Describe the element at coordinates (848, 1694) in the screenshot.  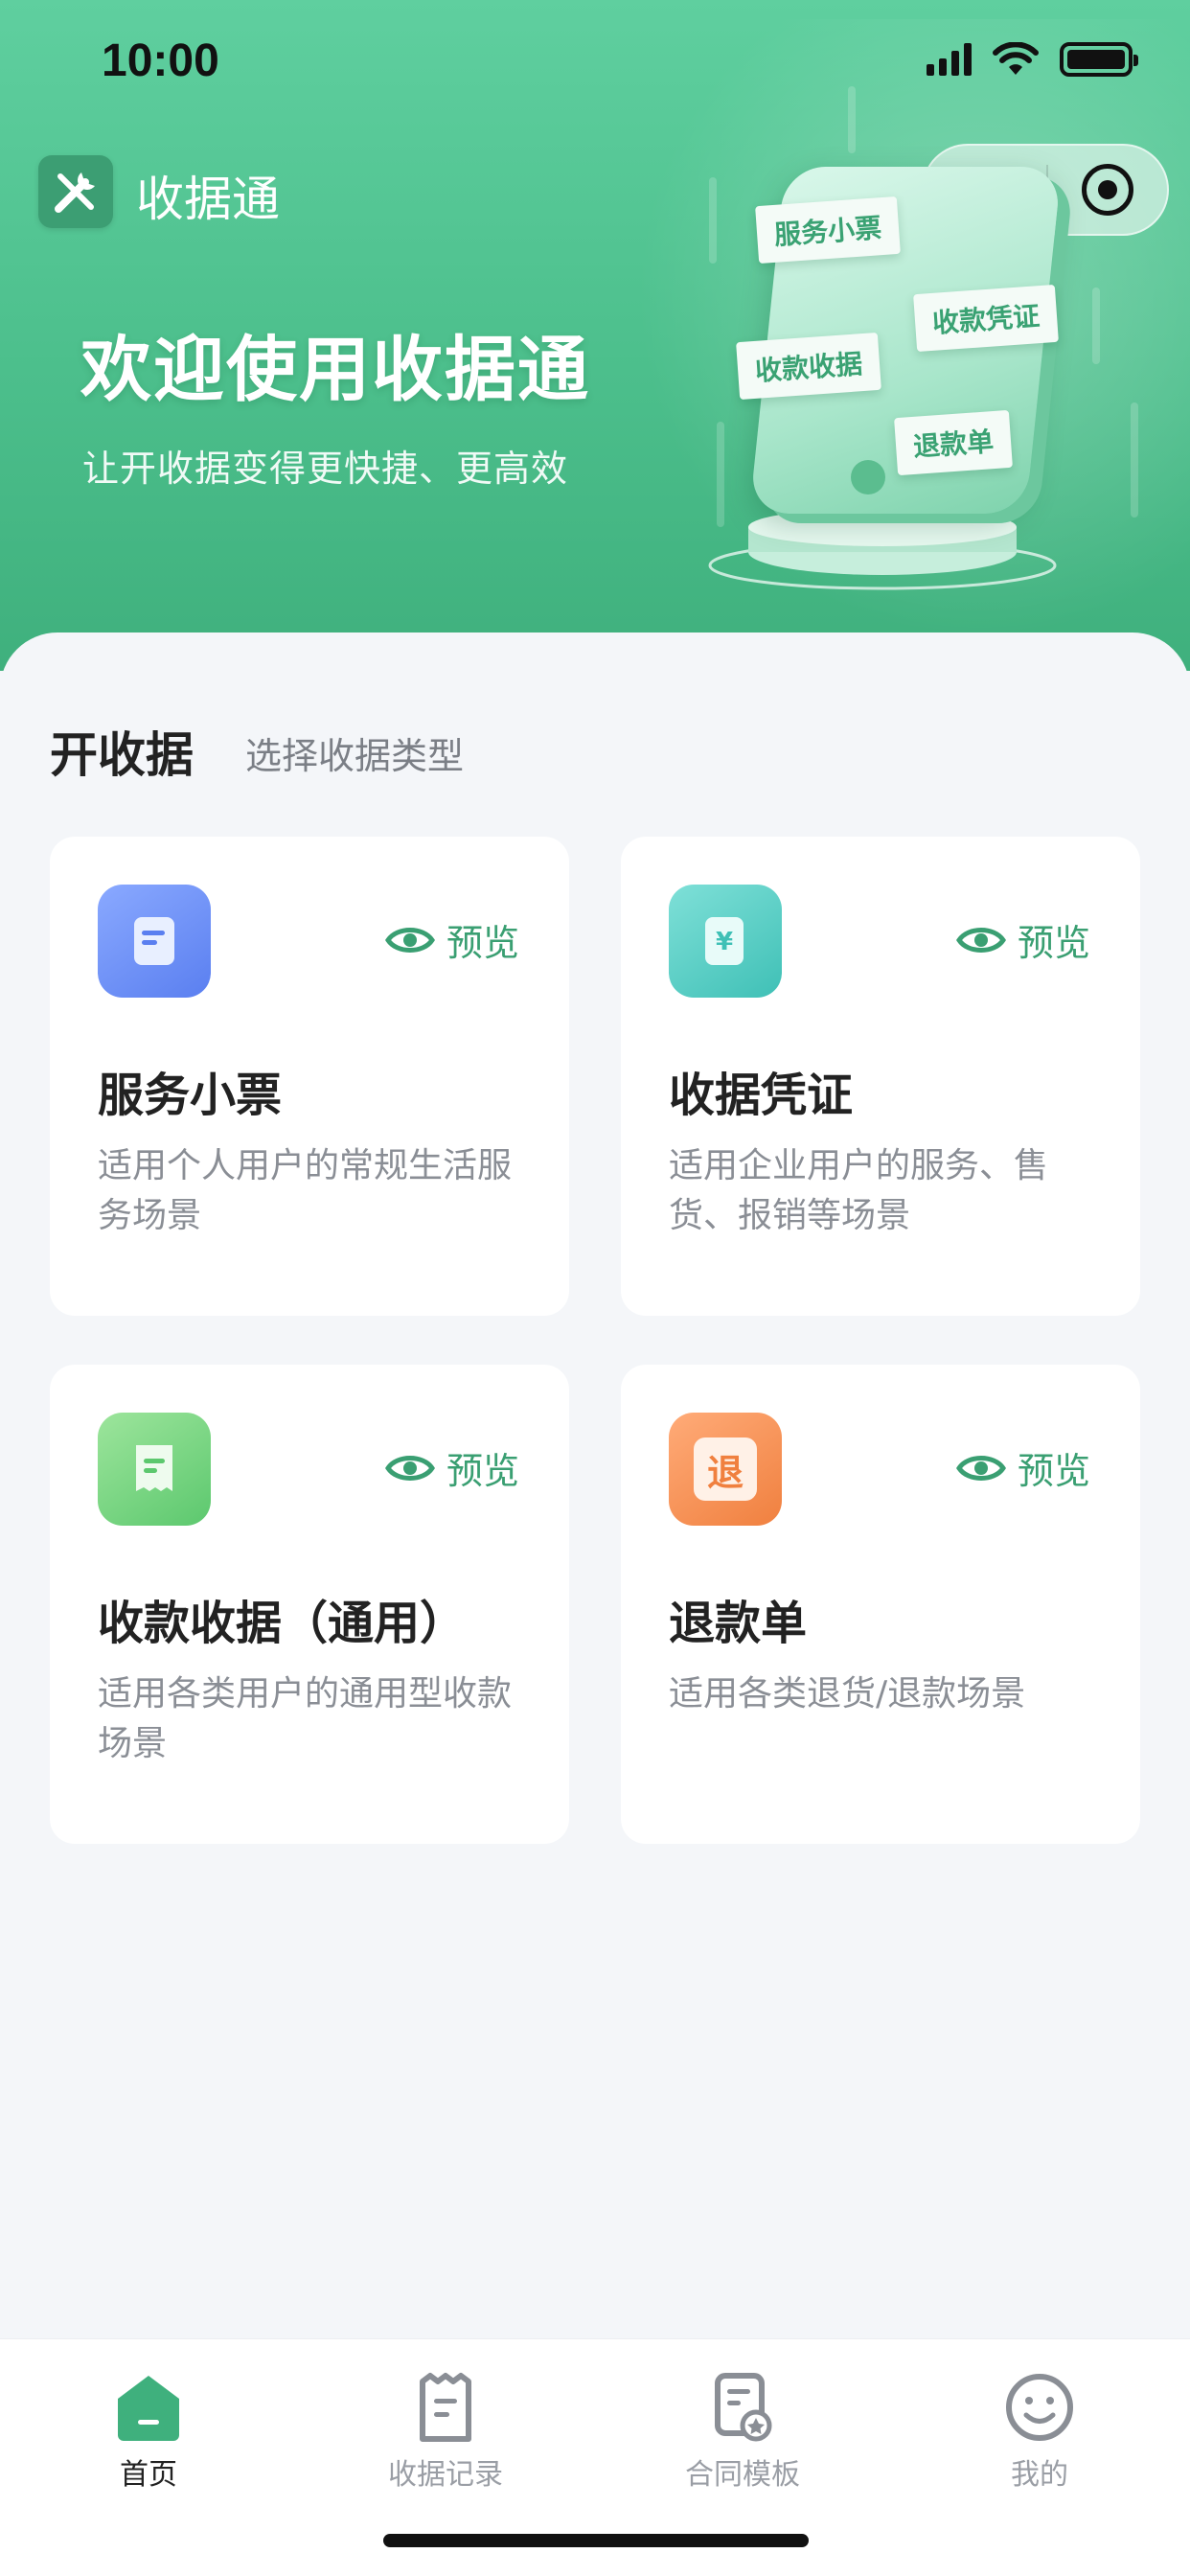
I see `card-description: 适用各类退货/退款场景` at that location.